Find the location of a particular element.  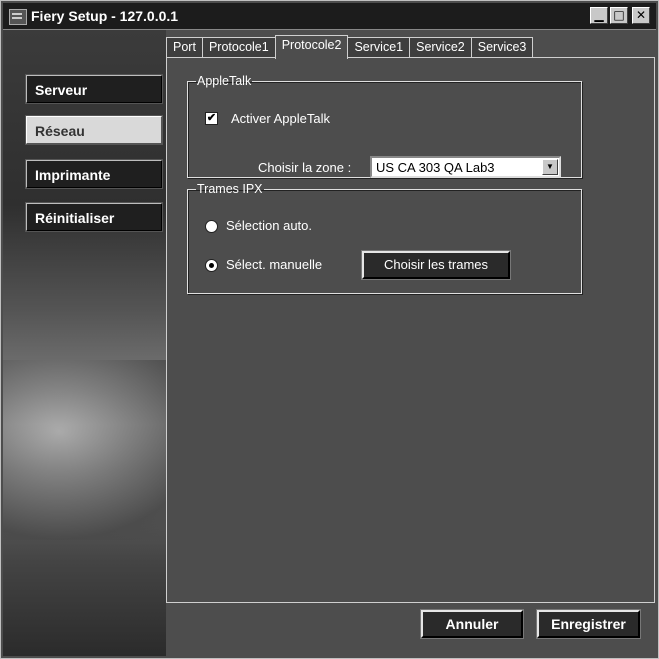

save-button: Enregistrer is located at coordinates (588, 624).